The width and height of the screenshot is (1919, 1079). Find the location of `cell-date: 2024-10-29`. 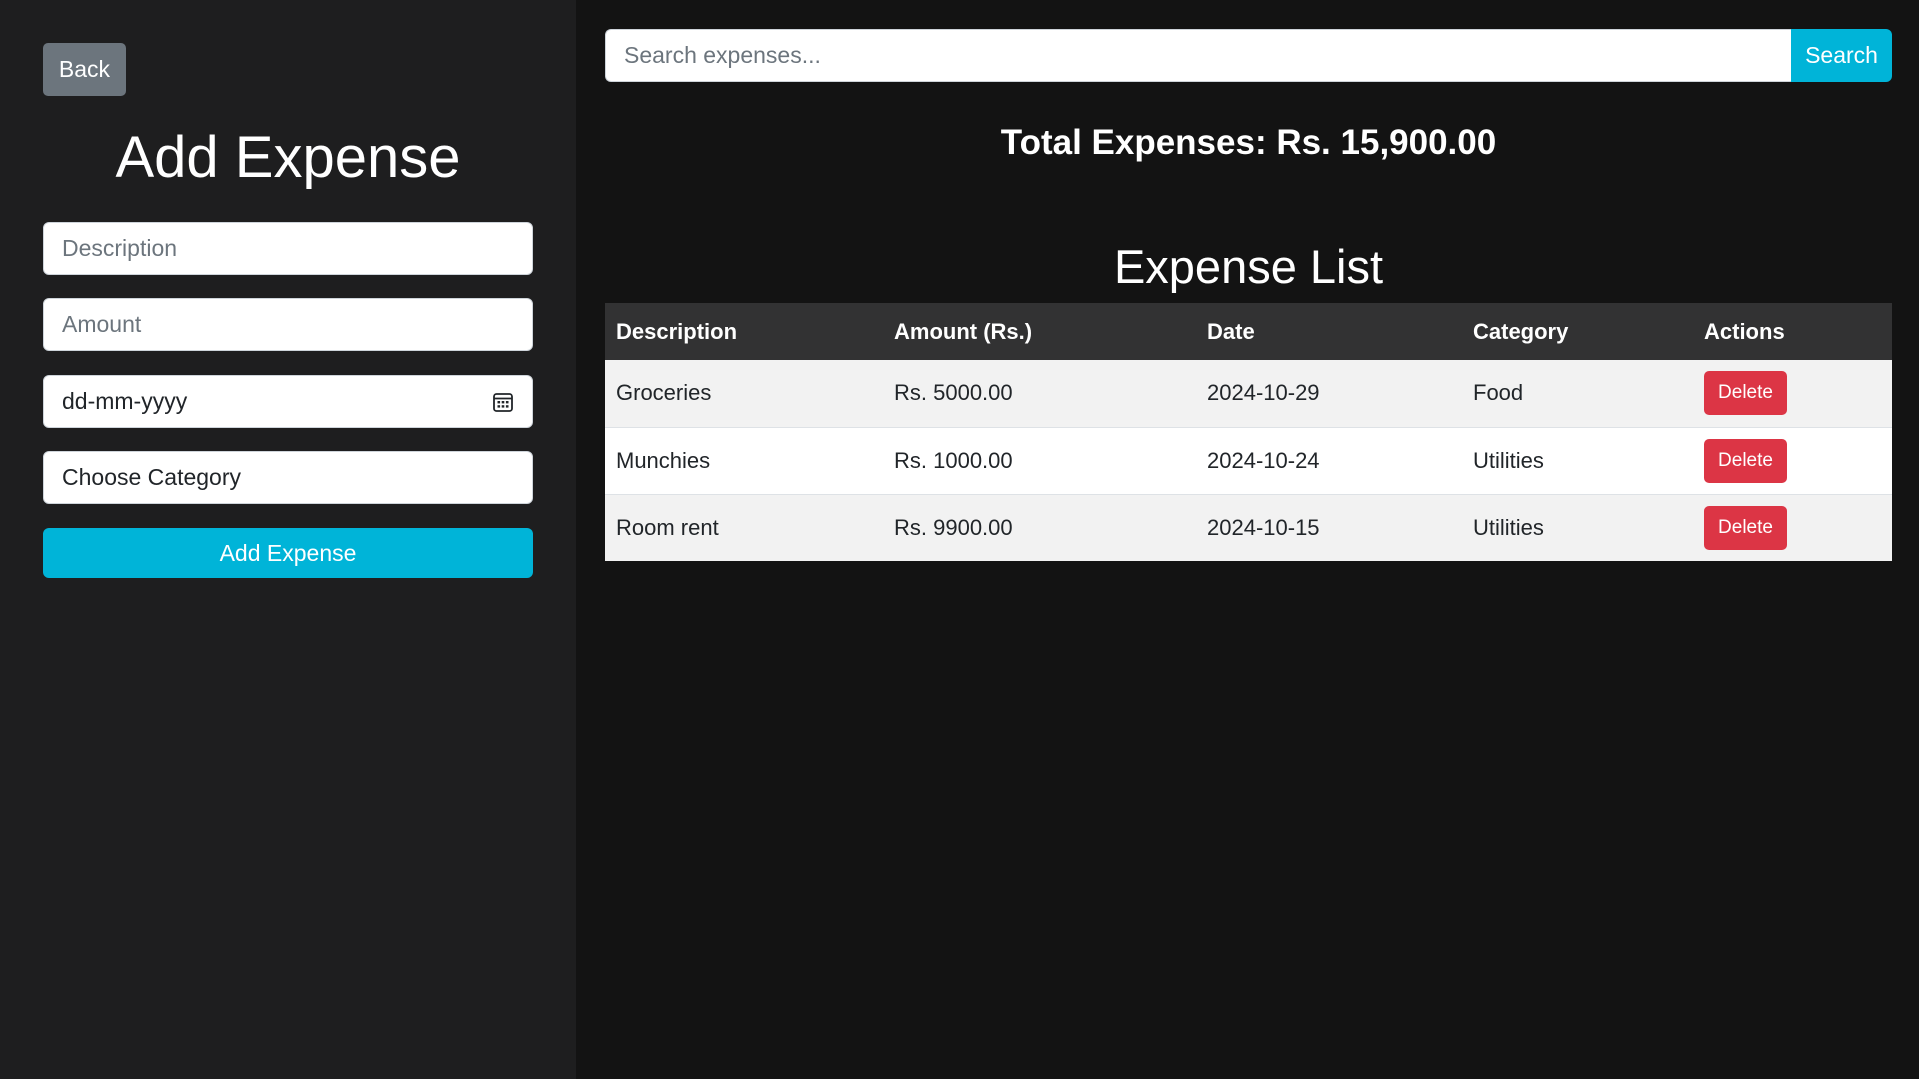

cell-date: 2024-10-29 is located at coordinates (1329, 393).